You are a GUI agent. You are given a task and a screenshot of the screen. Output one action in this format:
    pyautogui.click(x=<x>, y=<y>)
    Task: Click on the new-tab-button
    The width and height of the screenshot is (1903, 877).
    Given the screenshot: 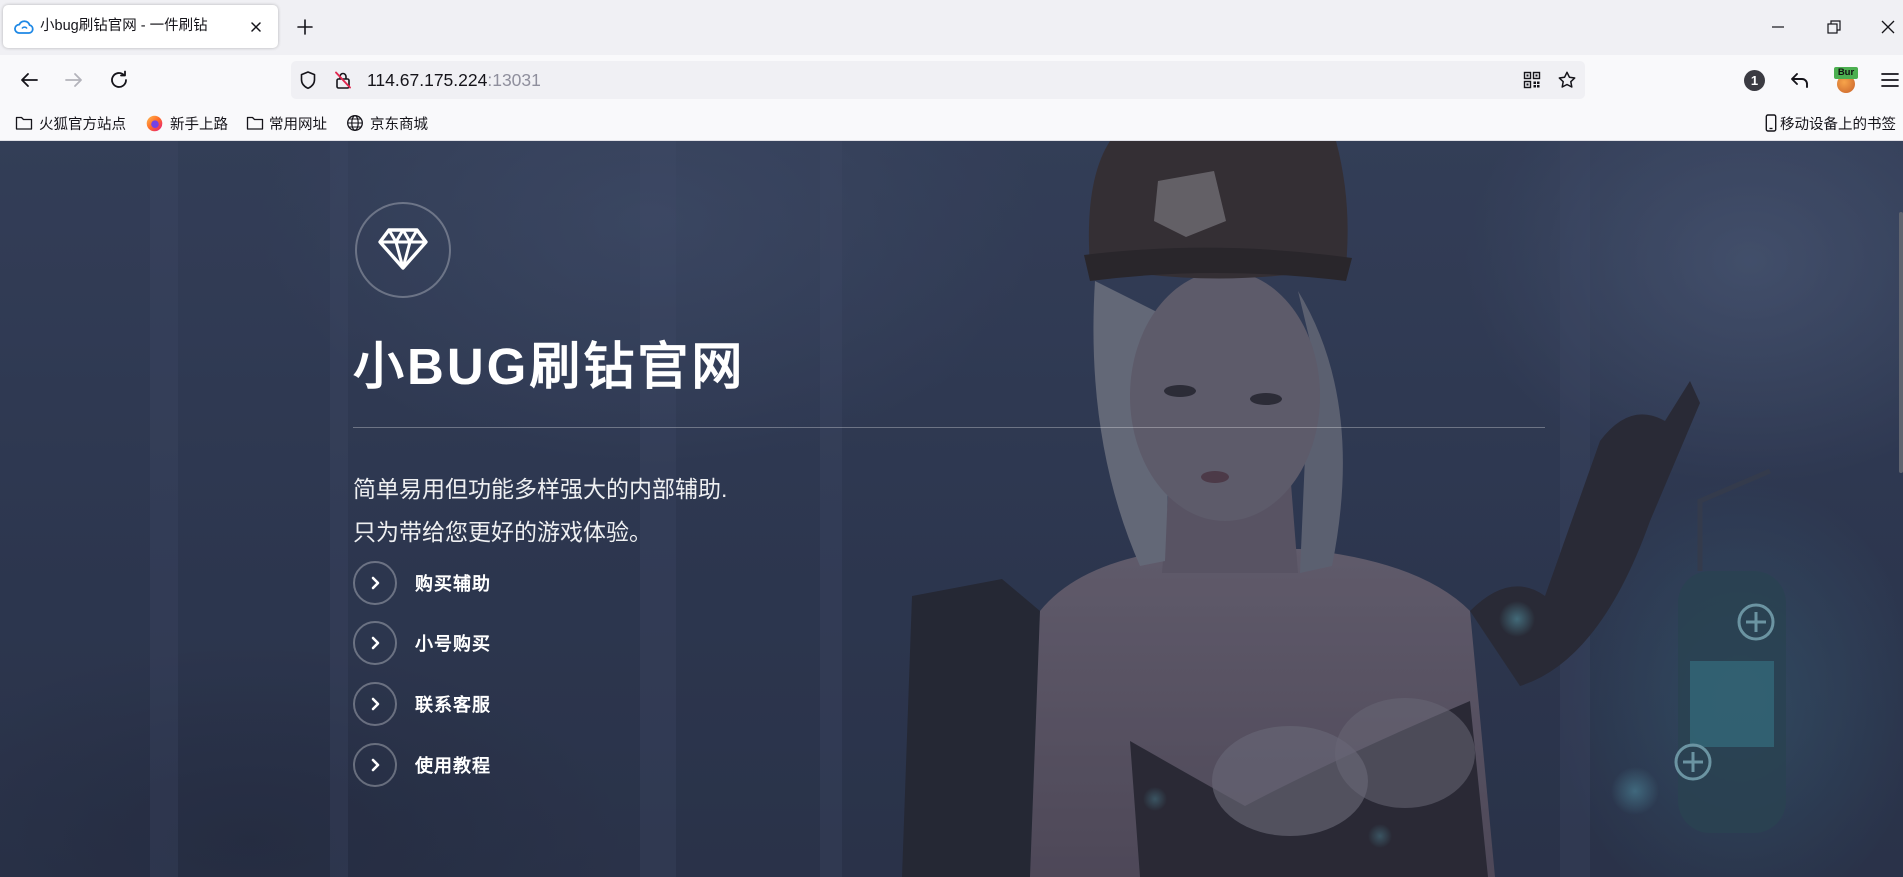 What is the action you would take?
    pyautogui.click(x=305, y=27)
    